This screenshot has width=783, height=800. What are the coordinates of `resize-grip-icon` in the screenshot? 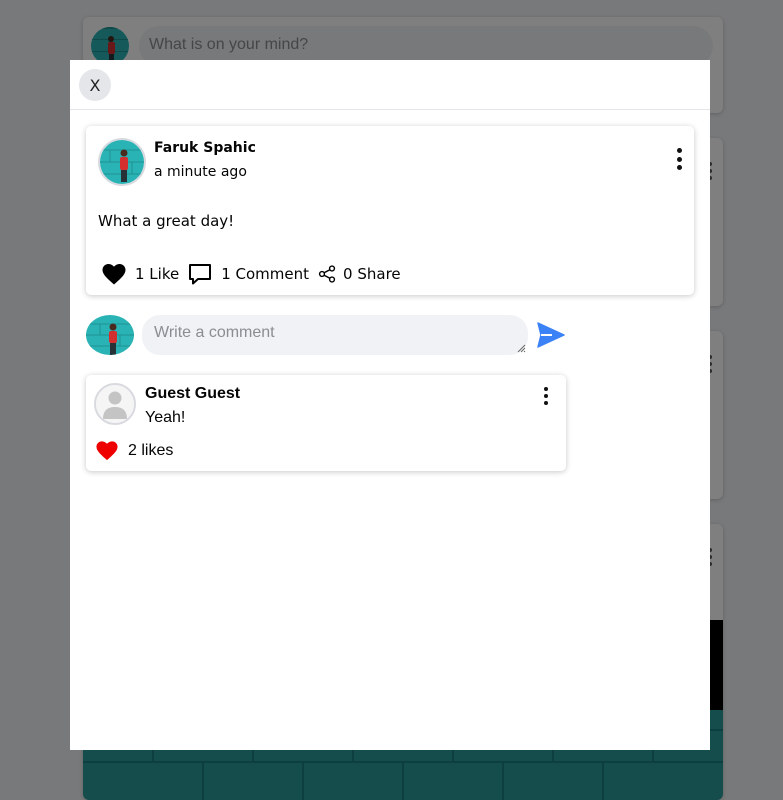 It's located at (521, 348).